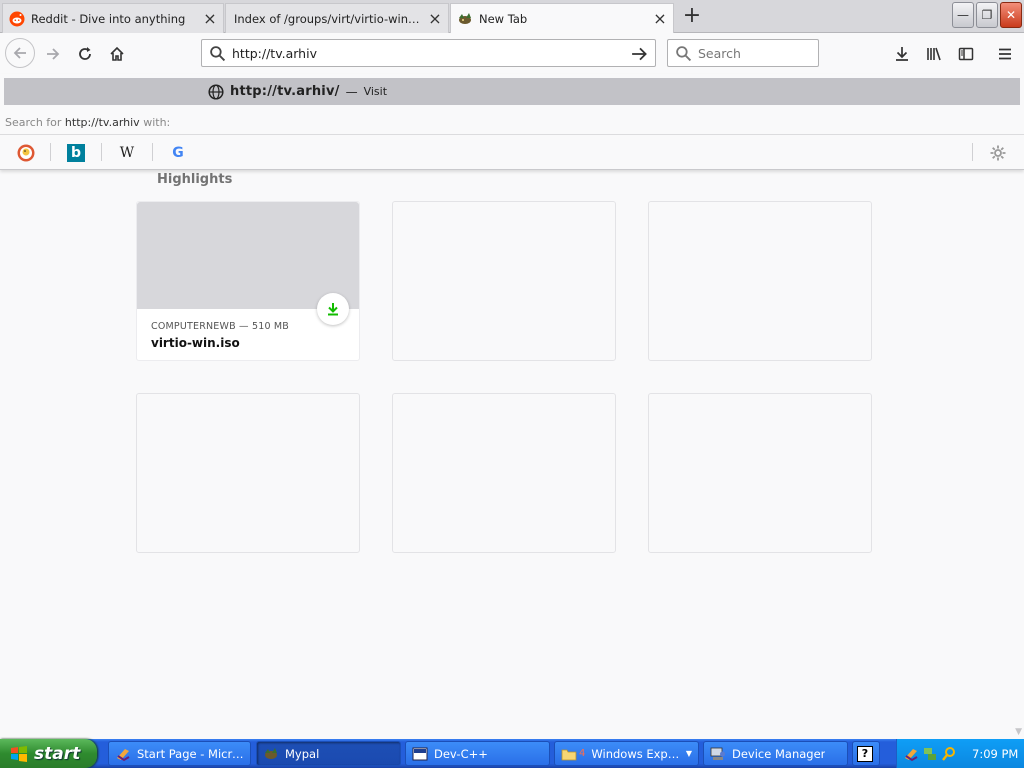 This screenshot has width=1024, height=768. What do you see at coordinates (33, 122) in the screenshot?
I see `hint-prefix: Search for` at bounding box center [33, 122].